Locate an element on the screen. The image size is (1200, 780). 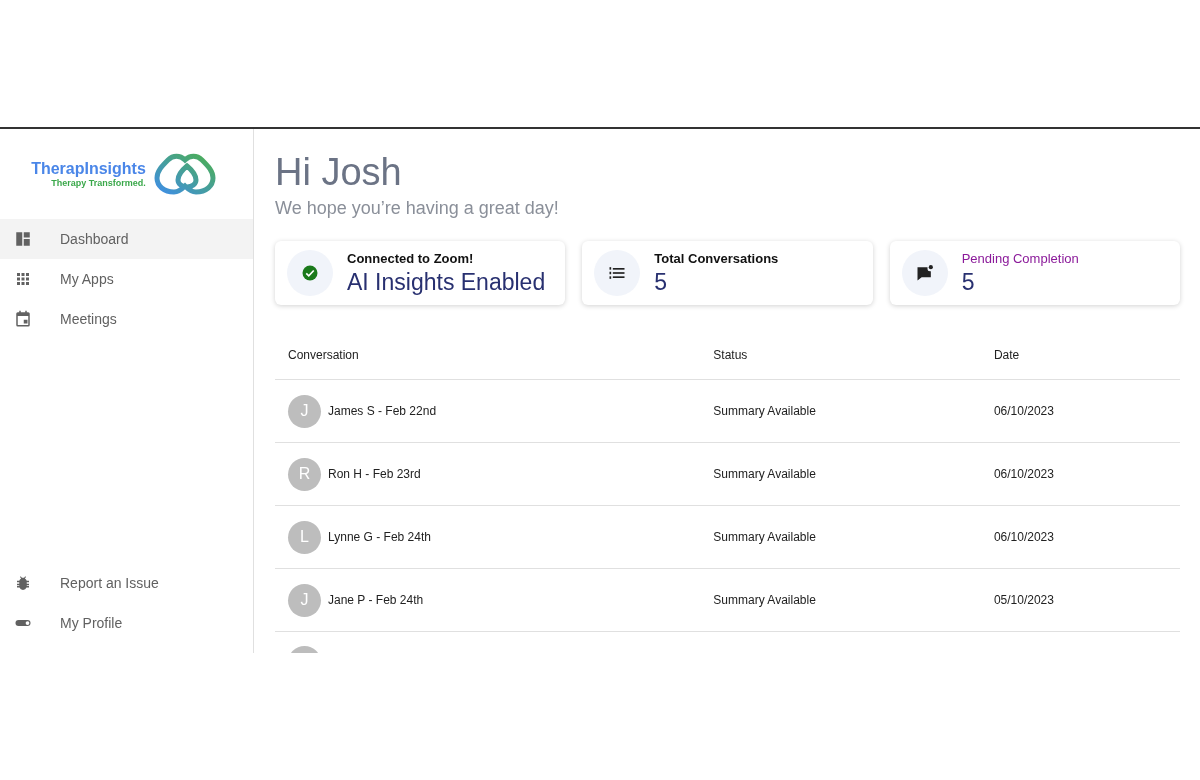
avatar: R is located at coordinates (304, 474).